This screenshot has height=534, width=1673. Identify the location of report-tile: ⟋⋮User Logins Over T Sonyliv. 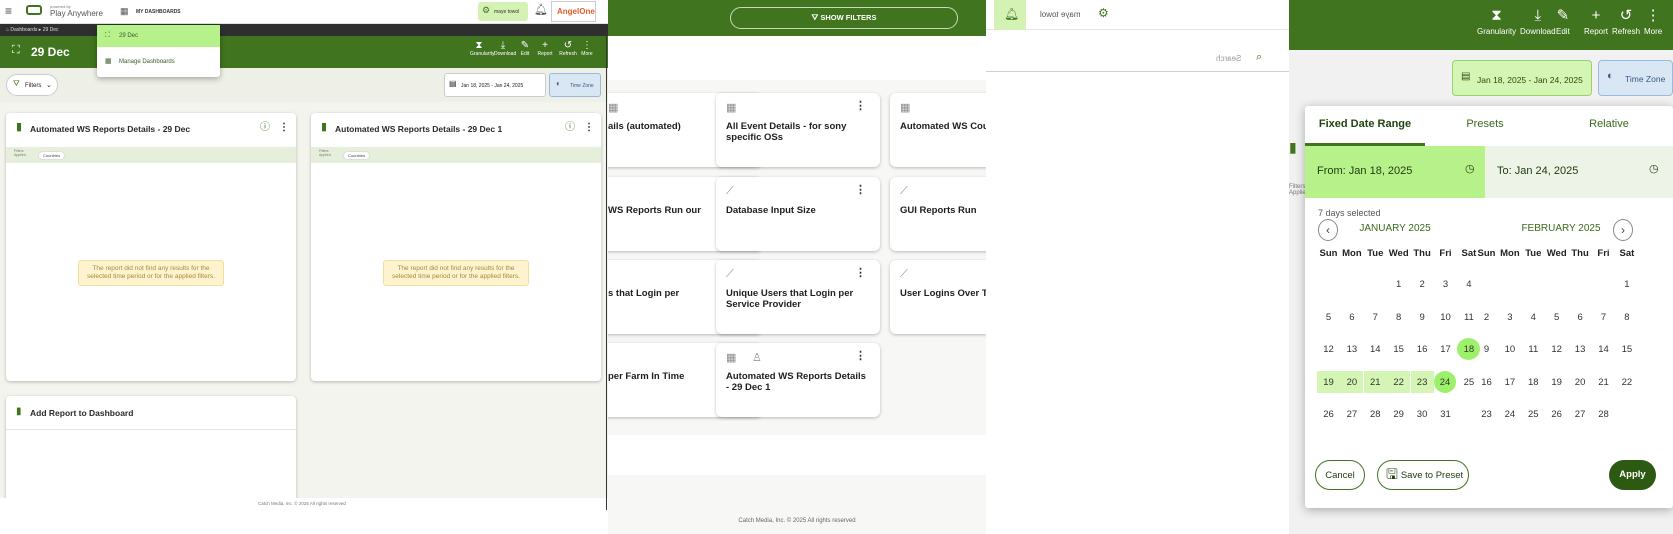
(938, 297).